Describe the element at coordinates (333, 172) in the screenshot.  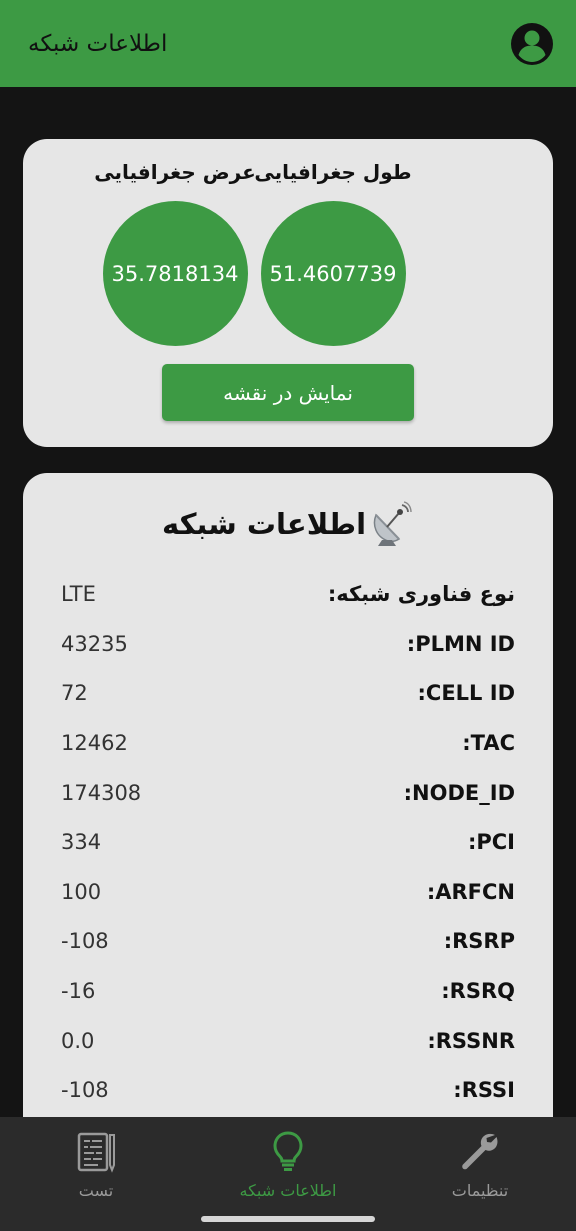
I see `longitude-label: طول جغرافیایی` at that location.